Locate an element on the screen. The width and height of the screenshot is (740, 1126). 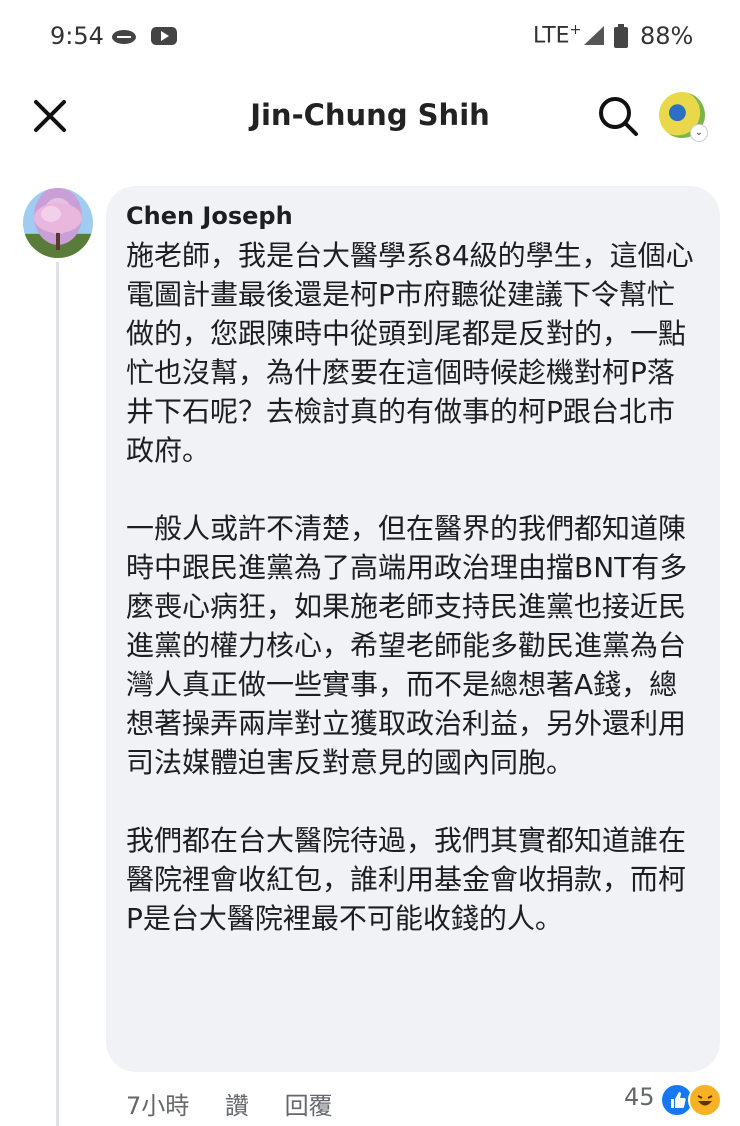
like-button: 讚 is located at coordinates (237, 1106).